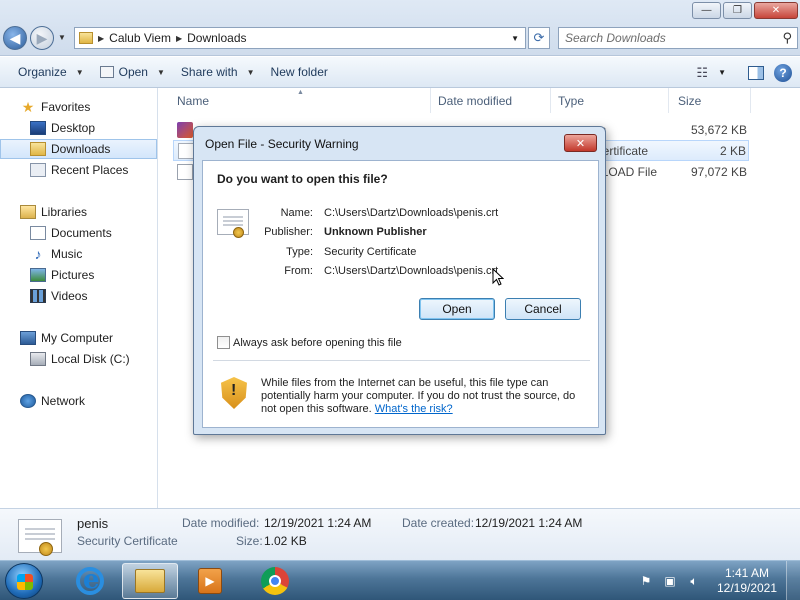 Image resolution: width=800 pixels, height=600 pixels. What do you see at coordinates (275, 581) in the screenshot?
I see `taskbar-chrome` at bounding box center [275, 581].